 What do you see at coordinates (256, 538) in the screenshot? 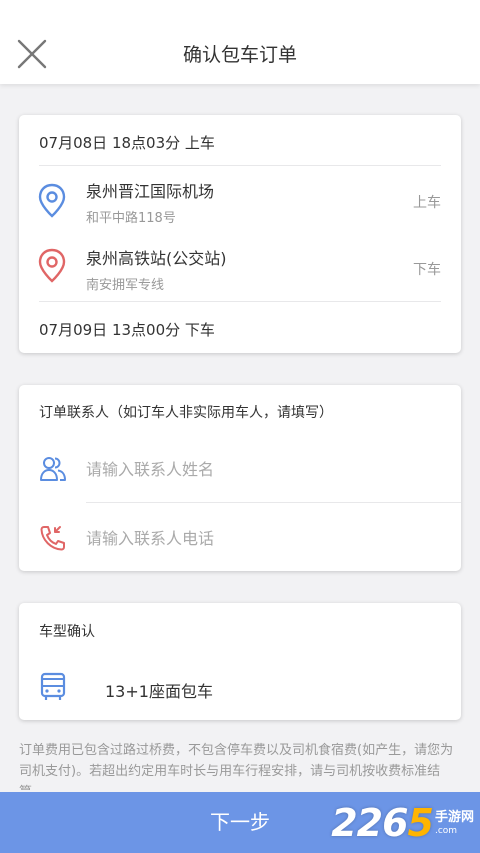
I see `contact-phone-input` at bounding box center [256, 538].